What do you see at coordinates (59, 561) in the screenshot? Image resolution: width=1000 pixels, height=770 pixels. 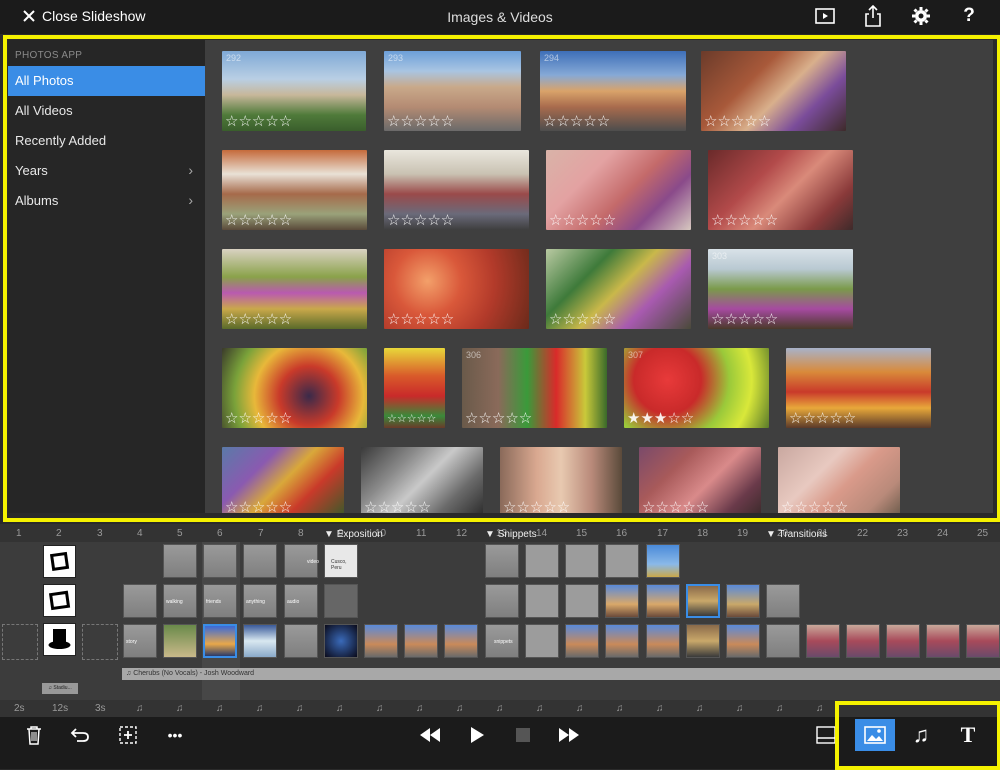 I see `photo-frame-tool-icon` at bounding box center [59, 561].